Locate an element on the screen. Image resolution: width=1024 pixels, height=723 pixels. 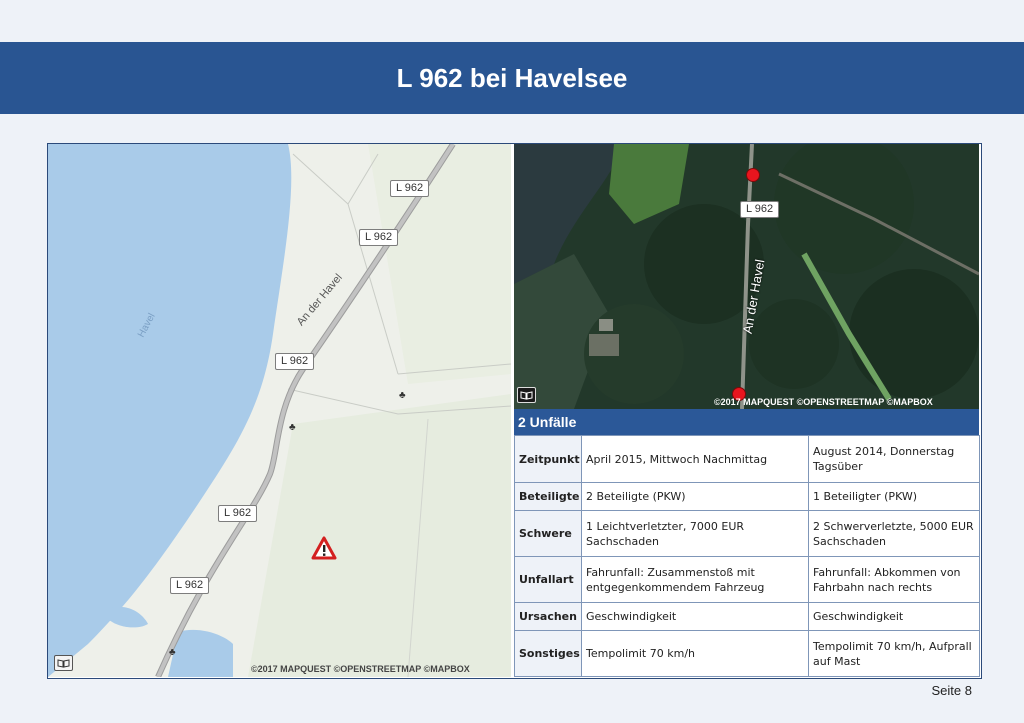
accident-marker is located at coordinates (753, 175).